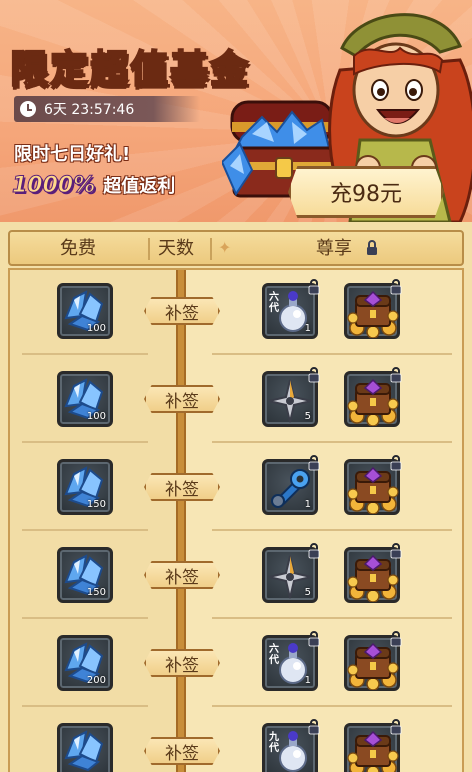  Describe the element at coordinates (28, 109) in the screenshot. I see `clock-icon` at that location.